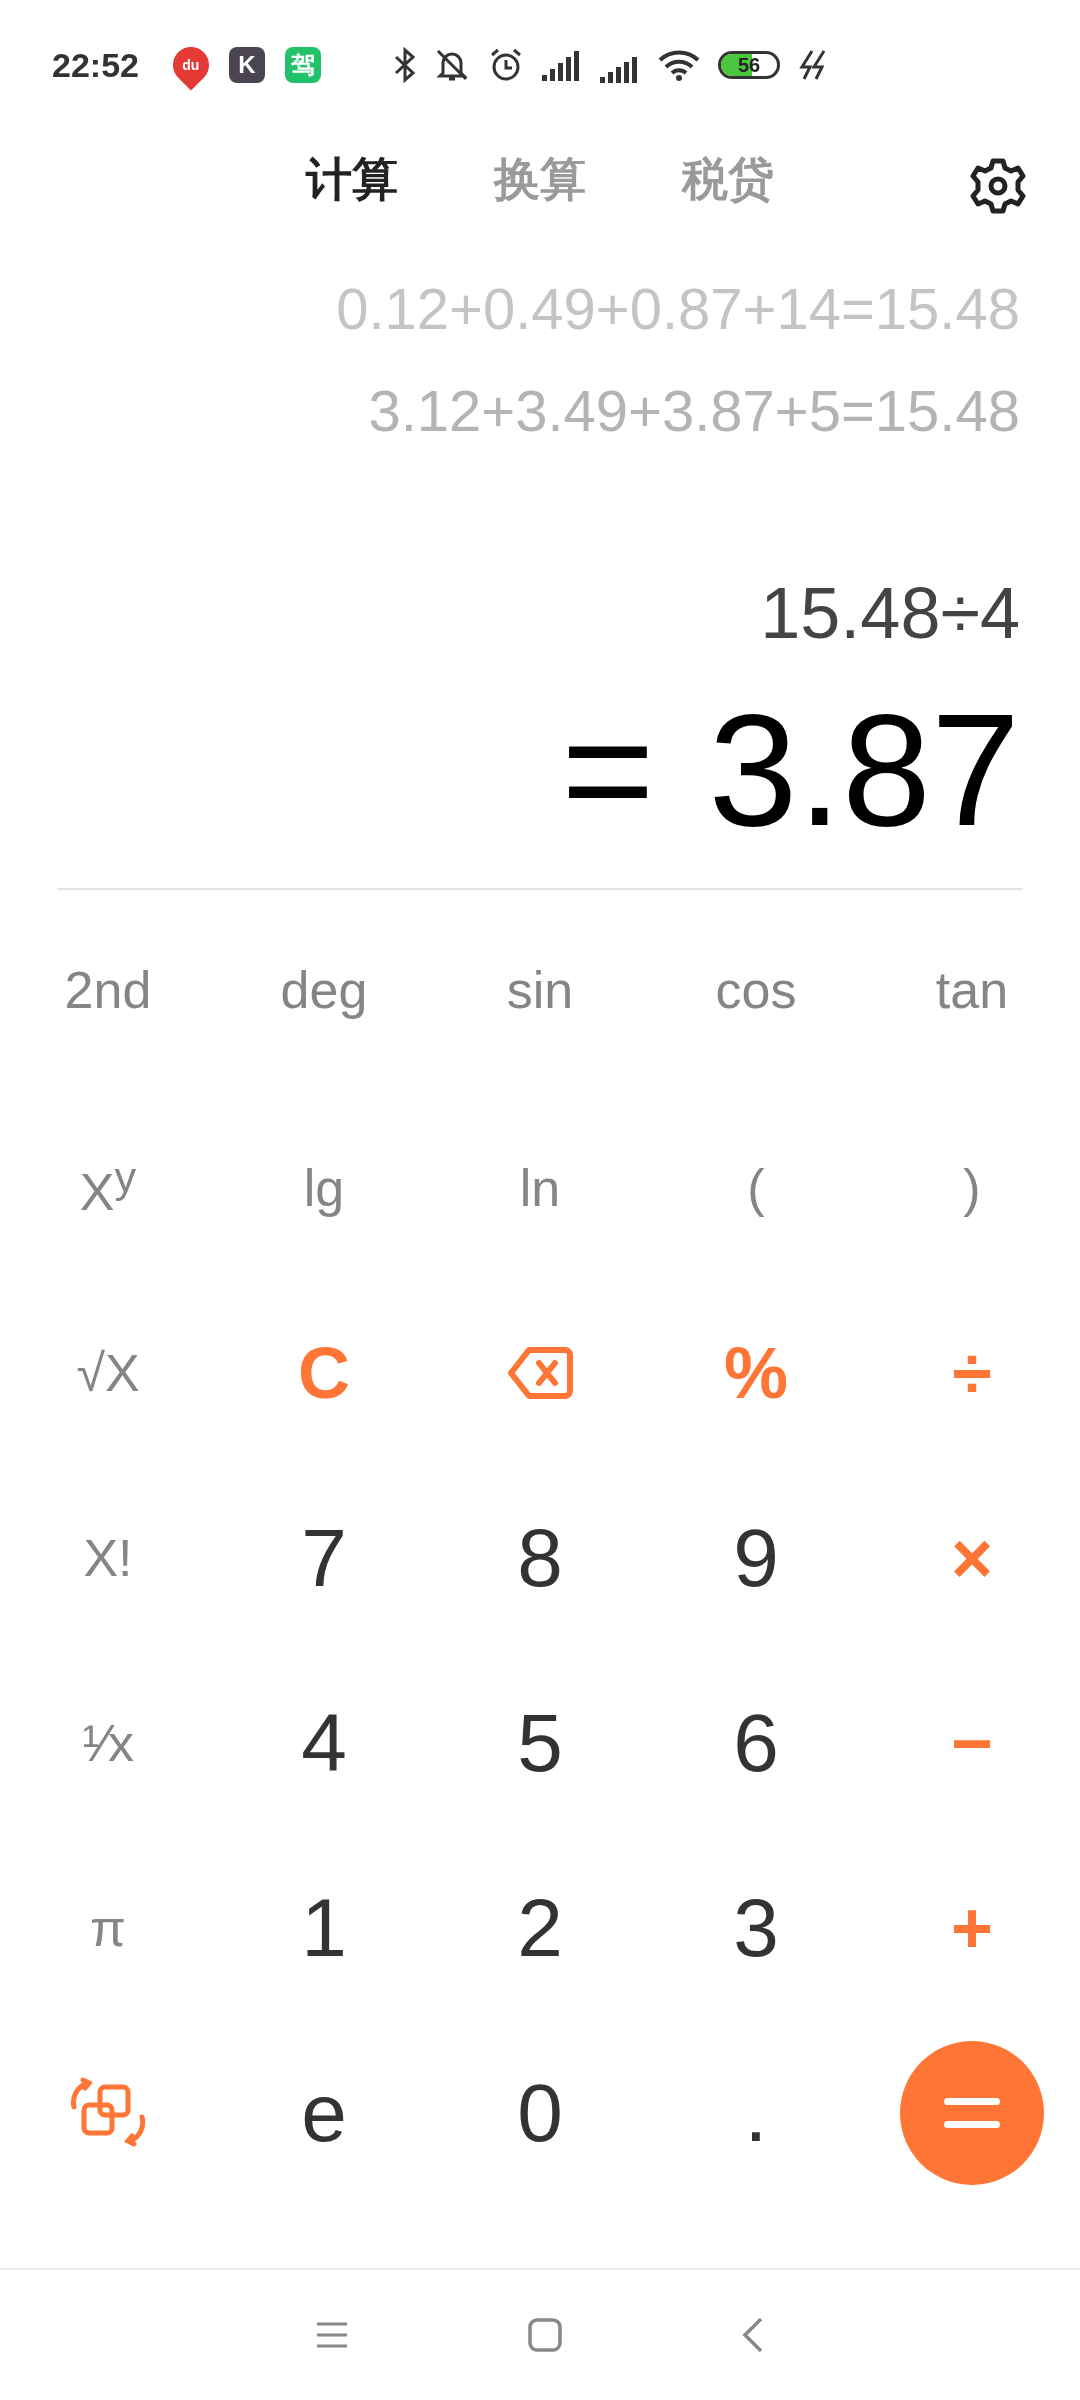  I want to click on muted-bell-icon, so click(452, 65).